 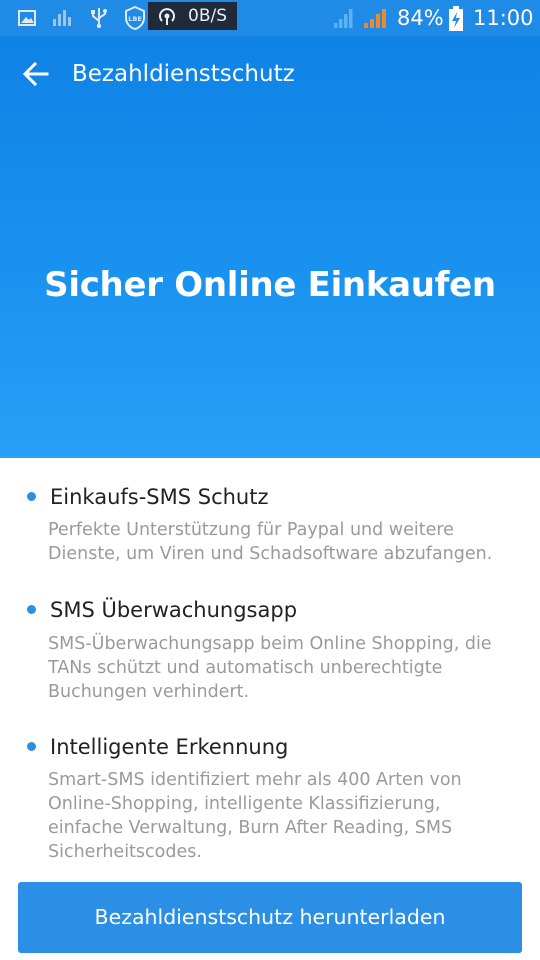 I want to click on hero-headline: Sicher Online Einkaufen, so click(x=270, y=285).